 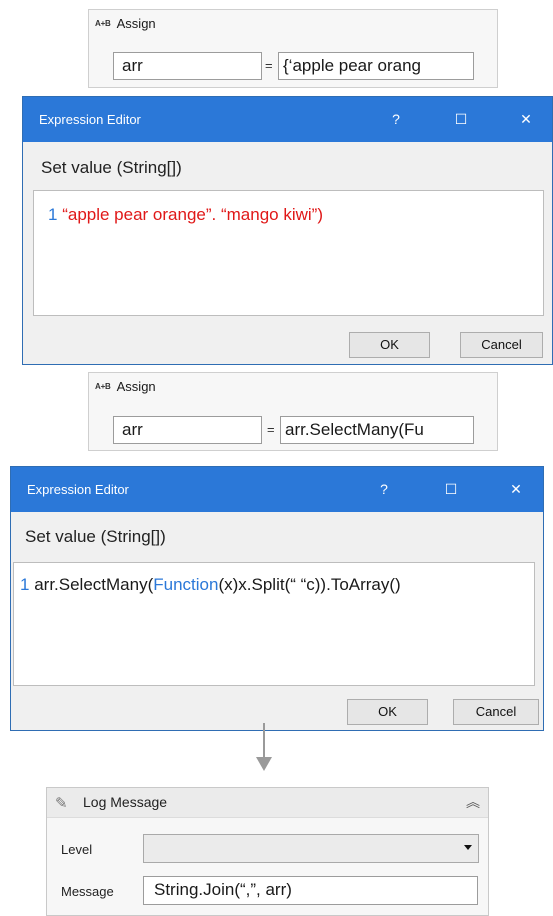 I want to click on collapse-icon: ︽, so click(x=473, y=802).